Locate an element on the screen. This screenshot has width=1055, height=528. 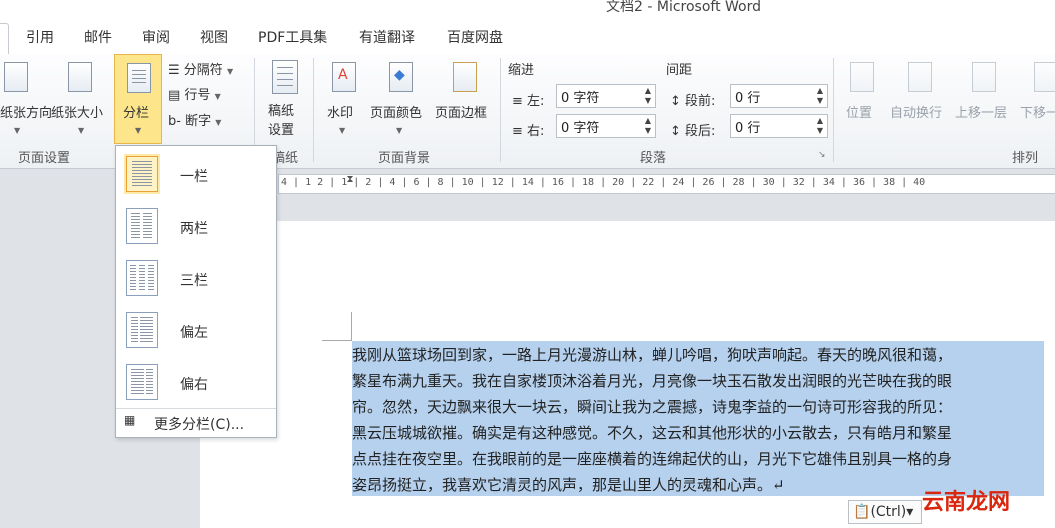
line-numbers-button: ▤ 行号 ▼ is located at coordinates (194, 93).